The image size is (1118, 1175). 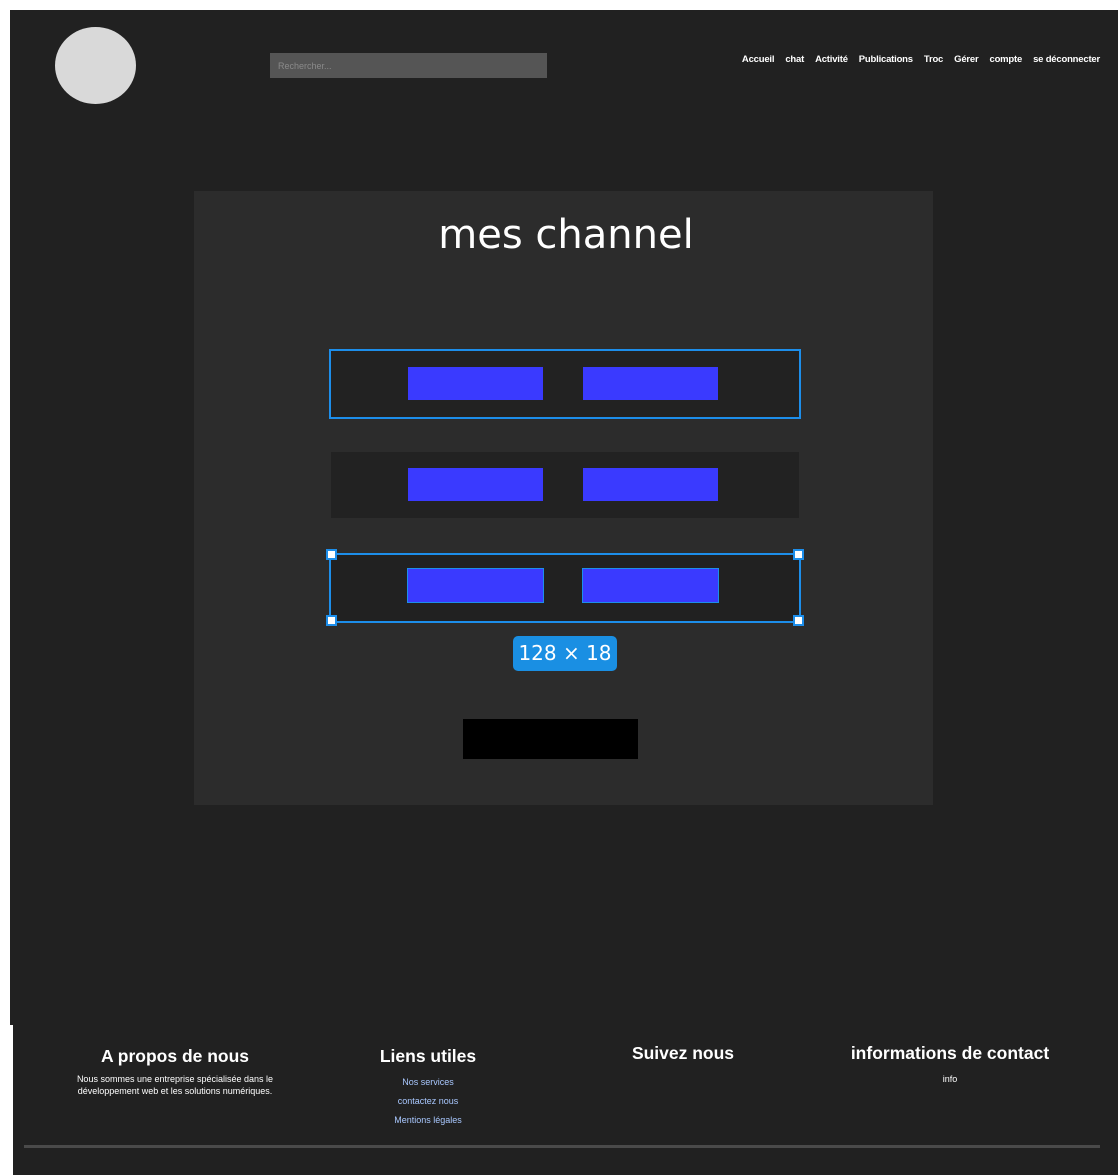 I want to click on footer-follow: Suivez nous, so click(x=683, y=1053).